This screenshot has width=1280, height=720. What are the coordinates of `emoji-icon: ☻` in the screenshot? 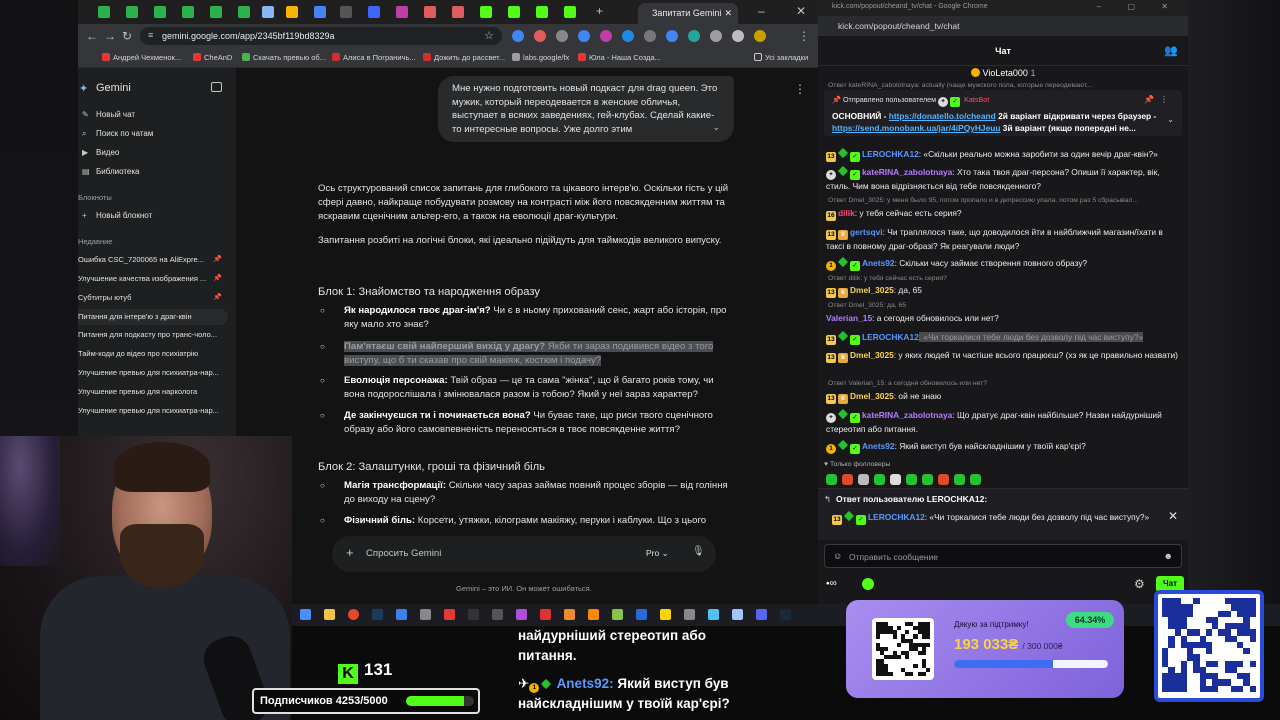 It's located at (1168, 556).